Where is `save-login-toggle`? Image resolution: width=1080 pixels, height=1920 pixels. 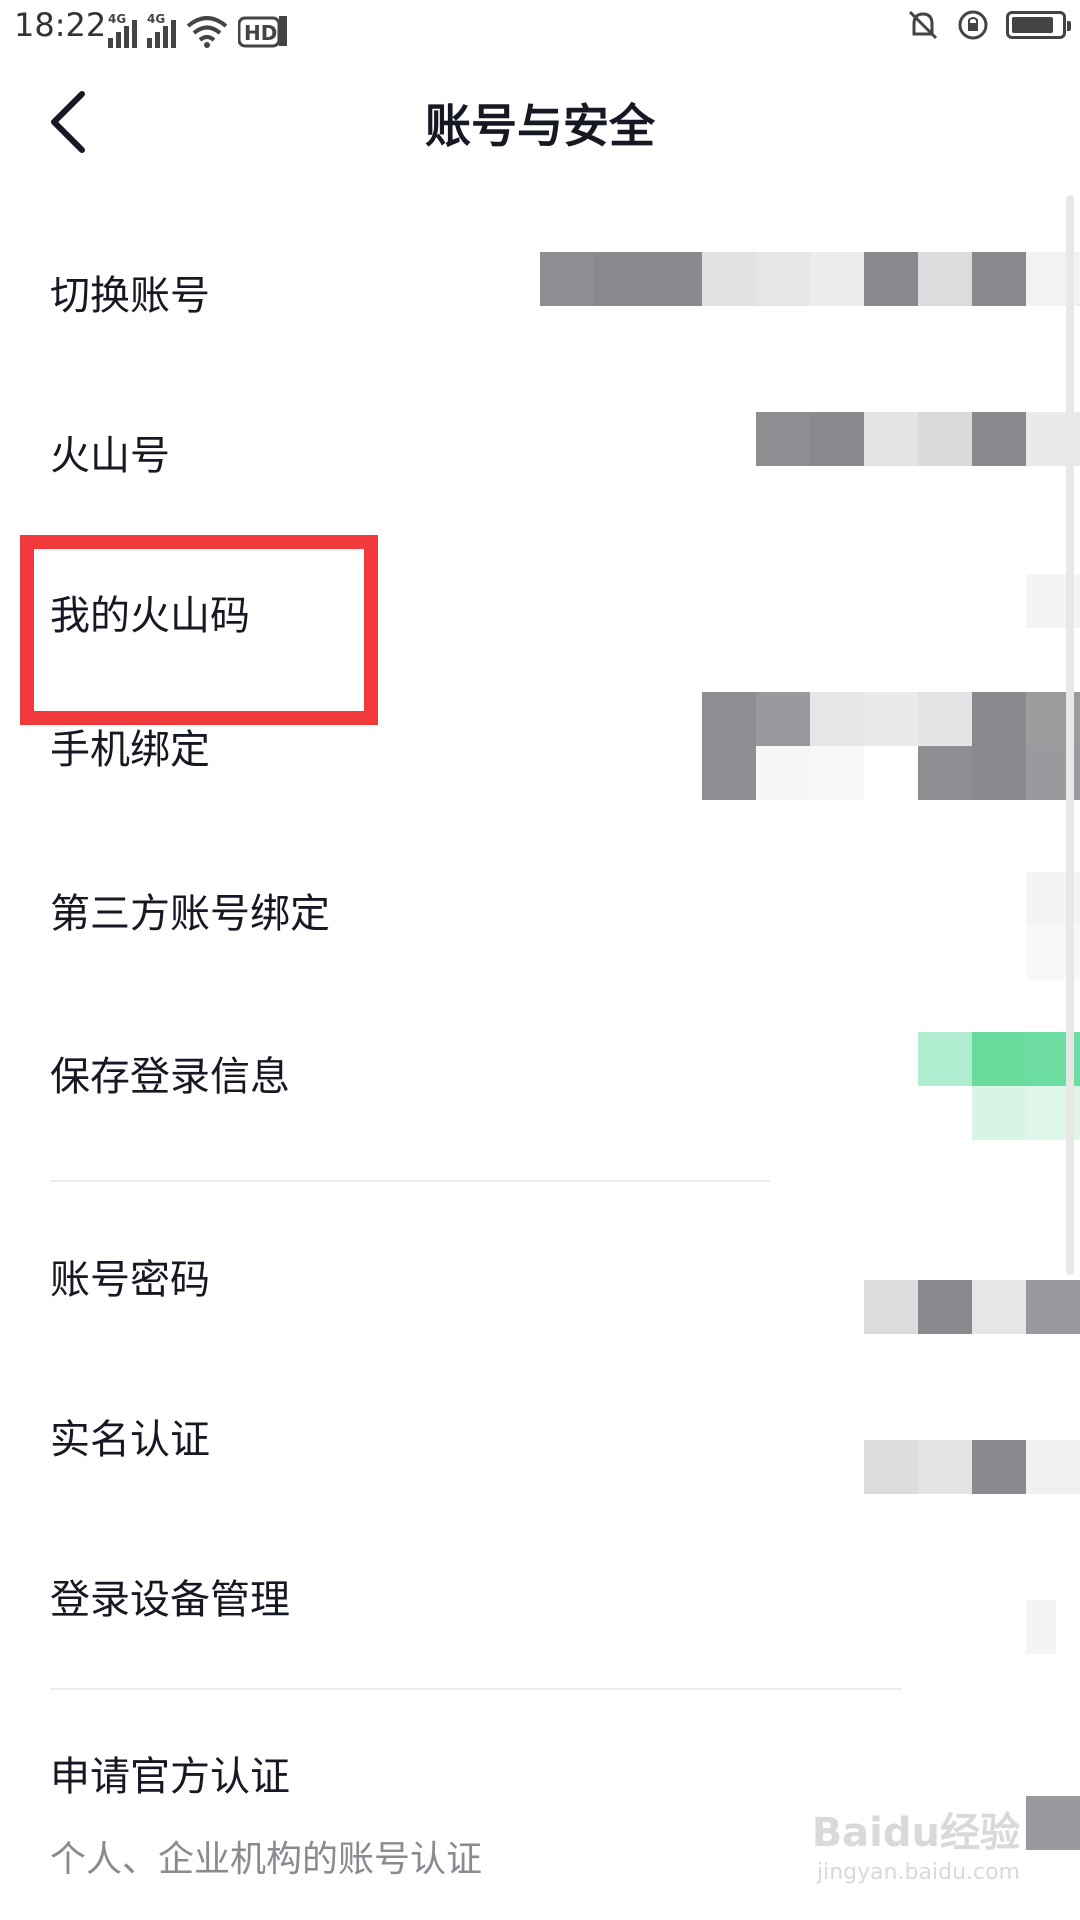
save-login-toggle is located at coordinates (999, 1086).